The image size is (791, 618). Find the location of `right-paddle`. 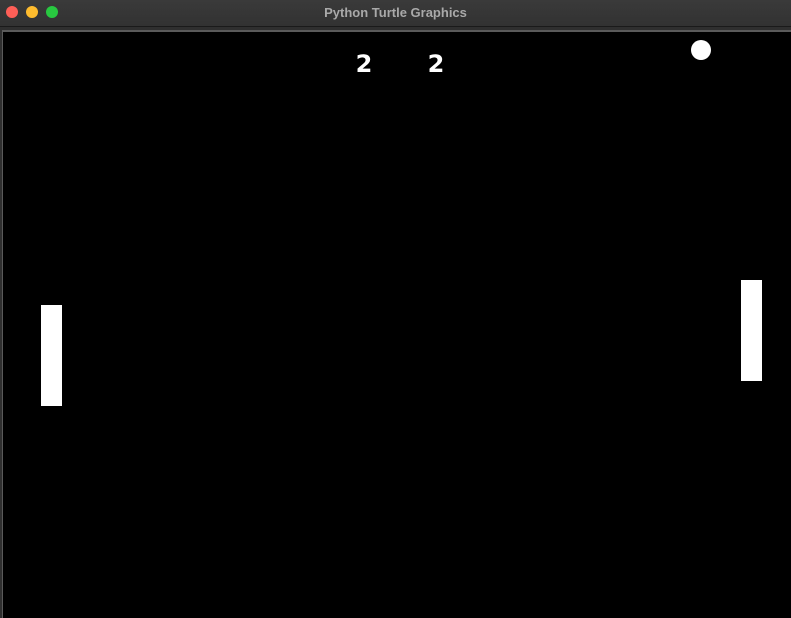

right-paddle is located at coordinates (751, 330).